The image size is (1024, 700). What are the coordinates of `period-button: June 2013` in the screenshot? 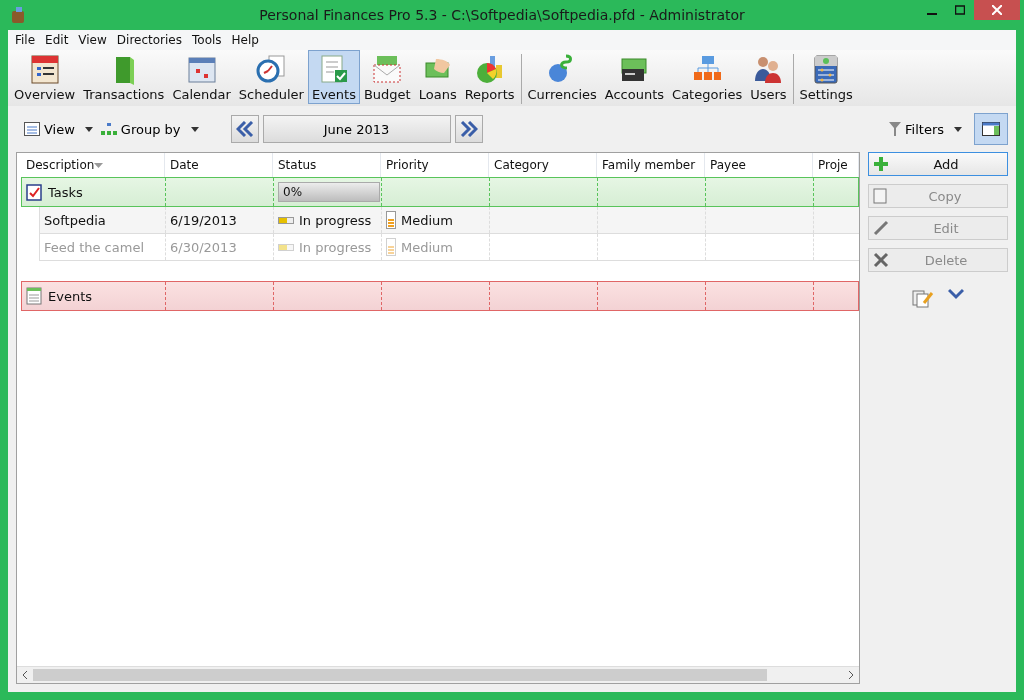 It's located at (356, 129).